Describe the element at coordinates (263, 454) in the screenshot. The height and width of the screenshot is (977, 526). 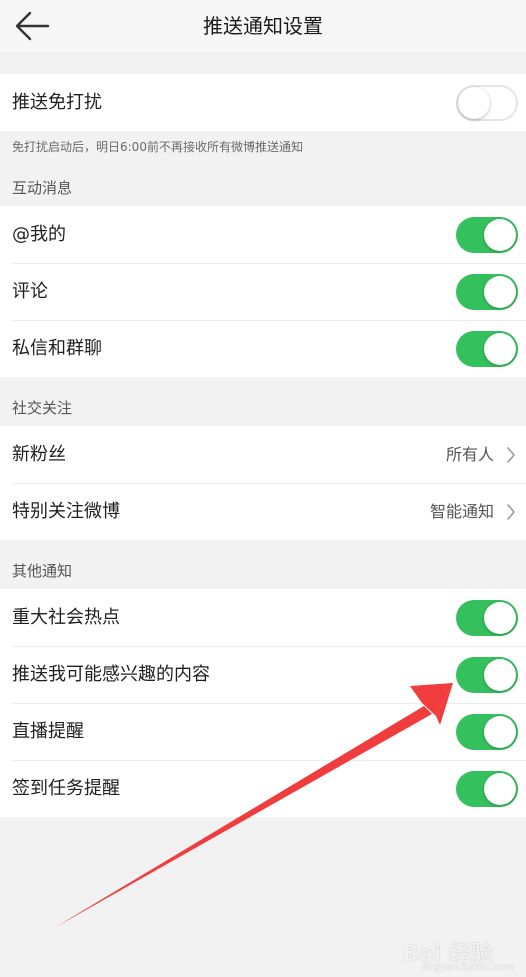
I see `setting-row-new-fans: 新粉丝 所有人` at that location.